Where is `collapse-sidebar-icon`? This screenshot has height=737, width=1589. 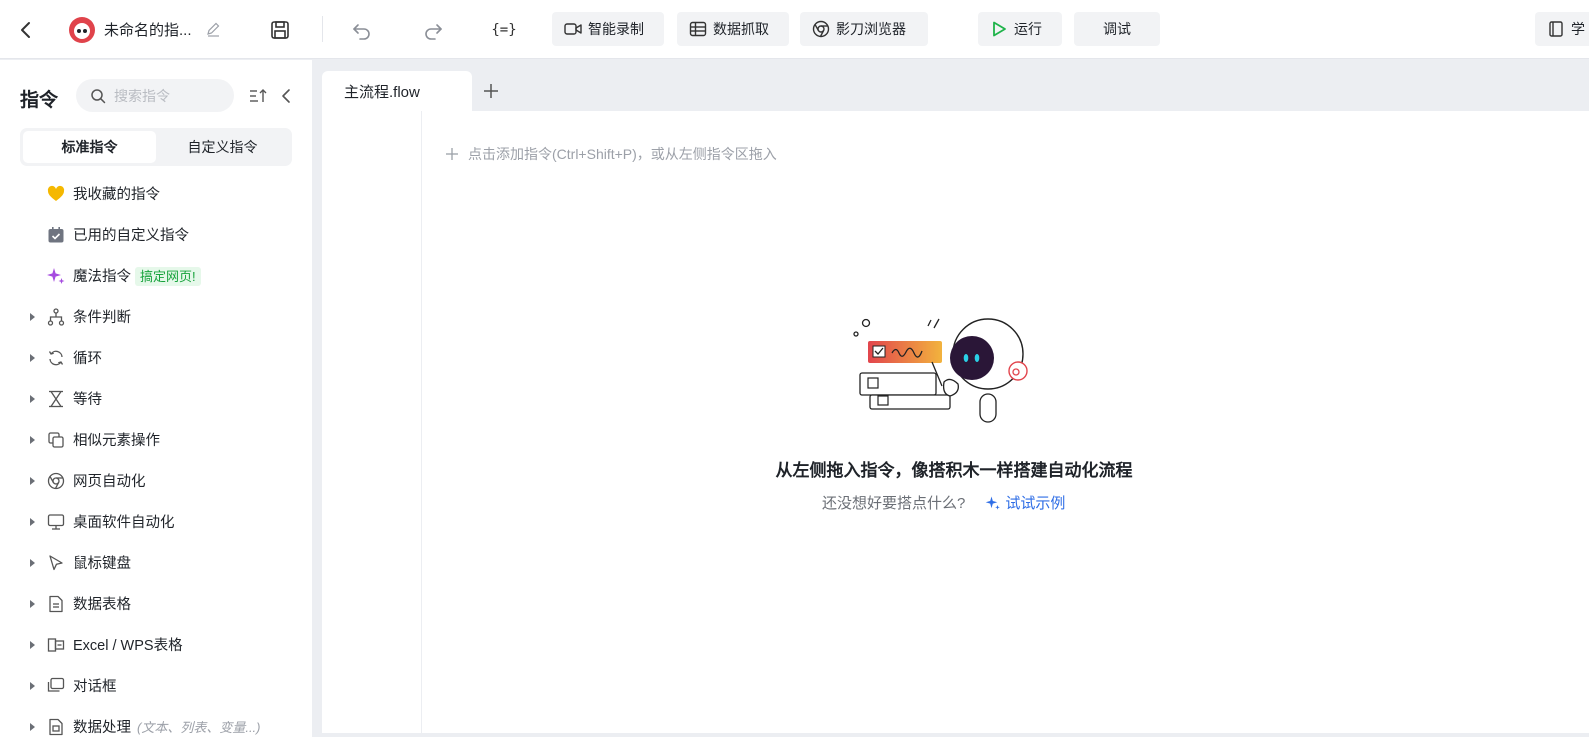 collapse-sidebar-icon is located at coordinates (286, 96).